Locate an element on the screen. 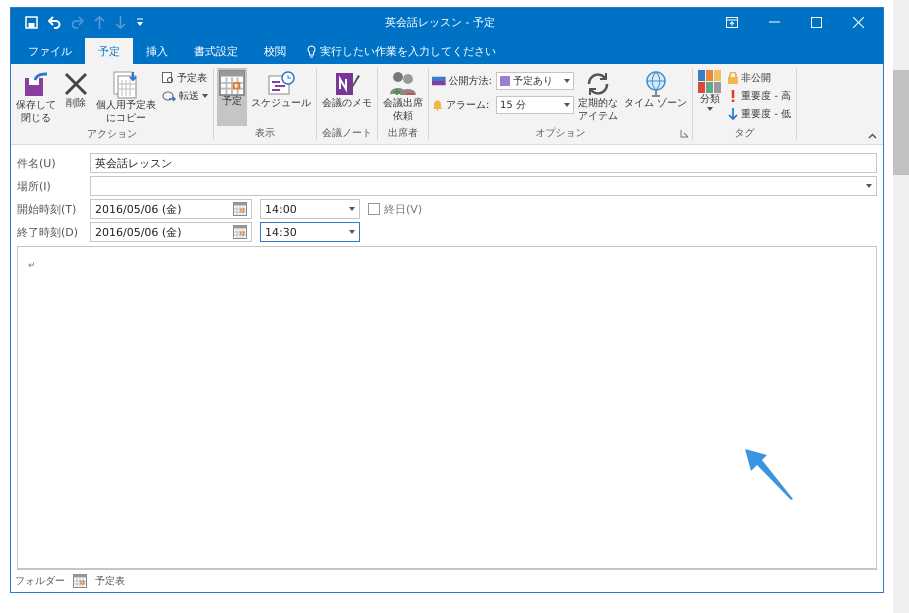 The image size is (909, 613). ribbon-button: 会議出席 依頼 is located at coordinates (403, 97).